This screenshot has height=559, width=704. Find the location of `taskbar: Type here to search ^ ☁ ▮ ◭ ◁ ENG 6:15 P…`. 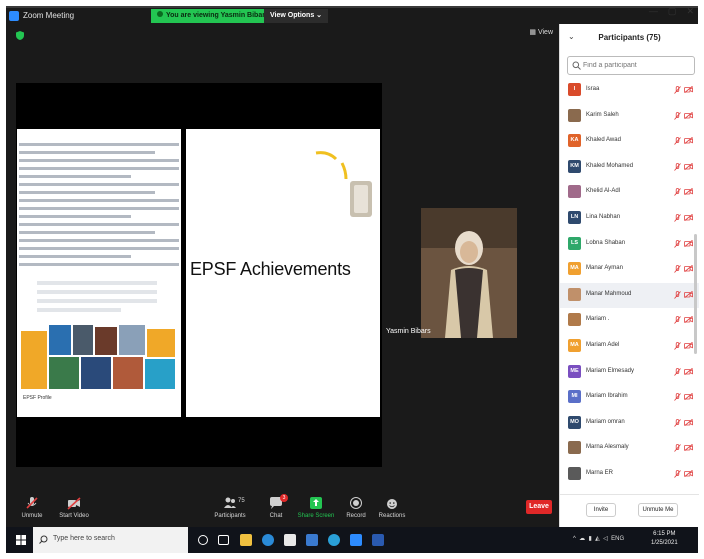

taskbar: Type here to search ^ ☁ ▮ ◭ ◁ ENG 6:15 P… is located at coordinates (352, 540).